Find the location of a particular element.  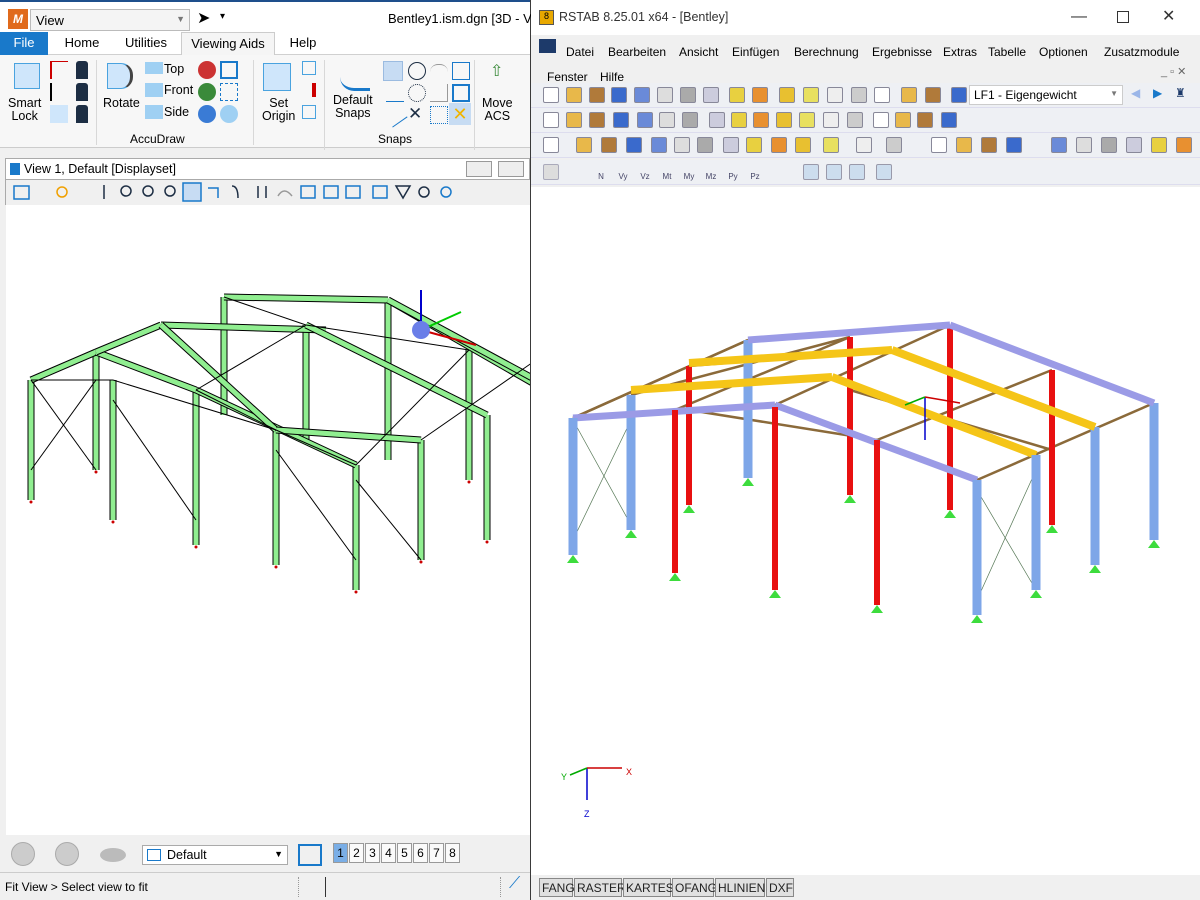

view-number-3: 3 is located at coordinates (372, 853).